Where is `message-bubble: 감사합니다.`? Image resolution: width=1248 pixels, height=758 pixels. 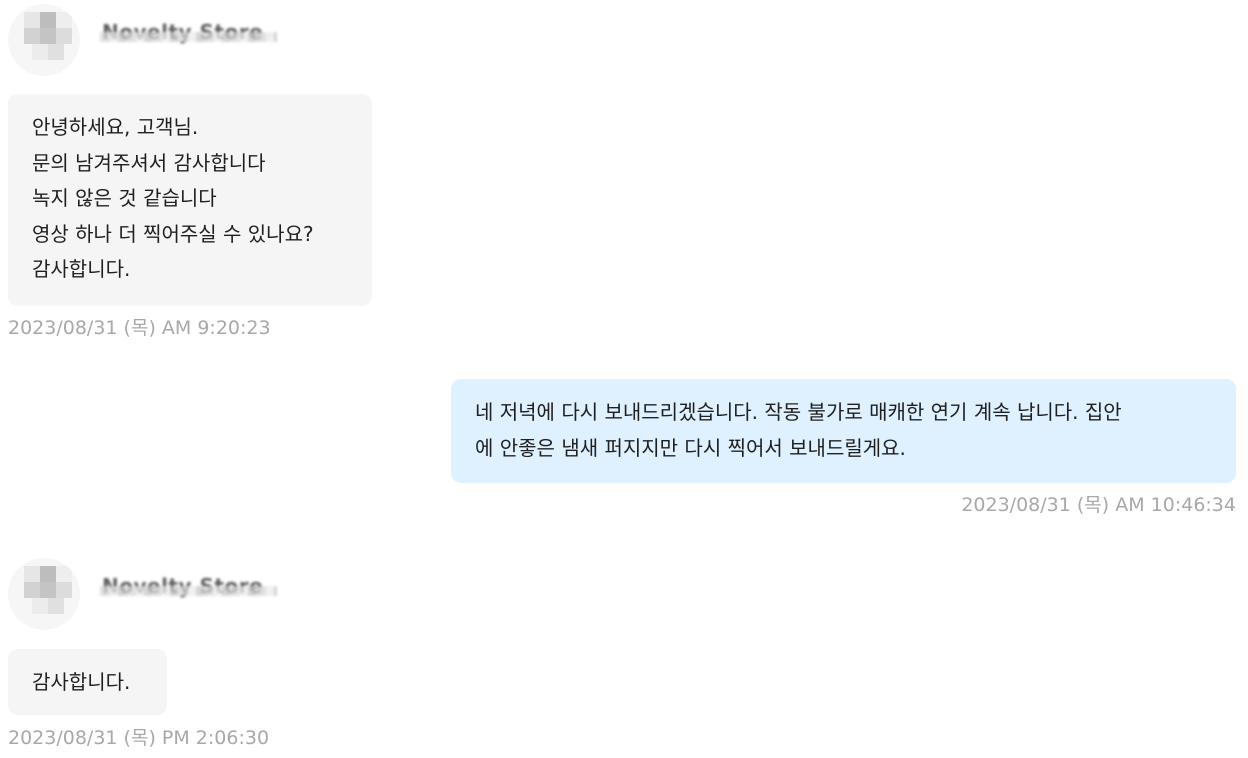
message-bubble: 감사합니다. is located at coordinates (87, 682).